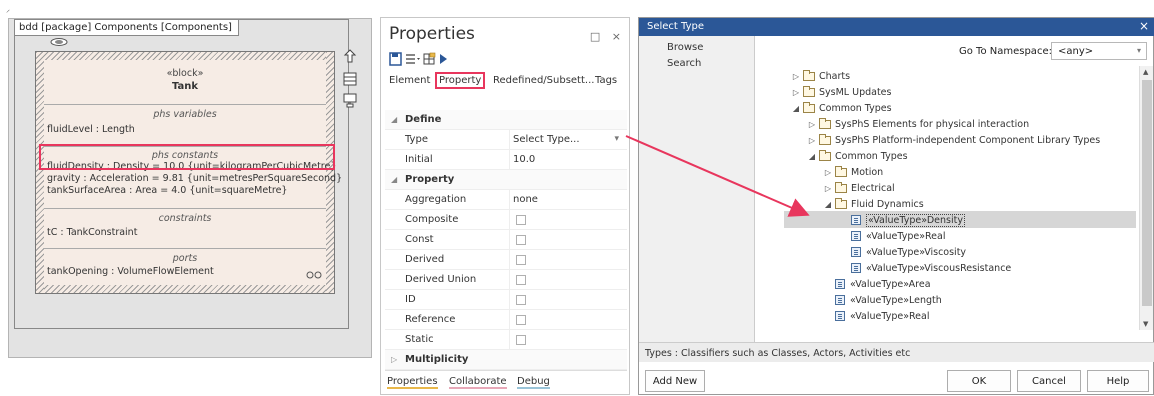 This screenshot has height=396, width=1154. What do you see at coordinates (506, 220) in the screenshot?
I see `row-composite: Composite` at bounding box center [506, 220].